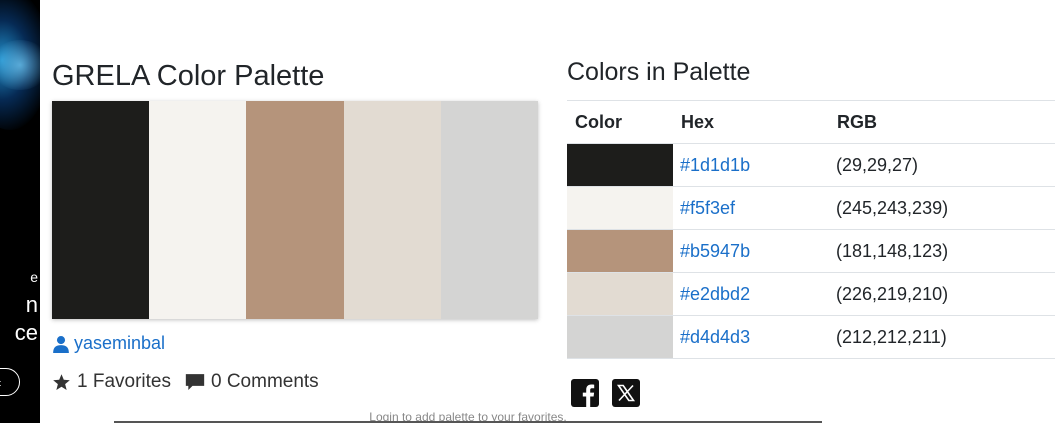 Image resolution: width=1059 pixels, height=423 pixels. What do you see at coordinates (707, 208) in the screenshot?
I see `hex-link: #f5f3ef` at bounding box center [707, 208].